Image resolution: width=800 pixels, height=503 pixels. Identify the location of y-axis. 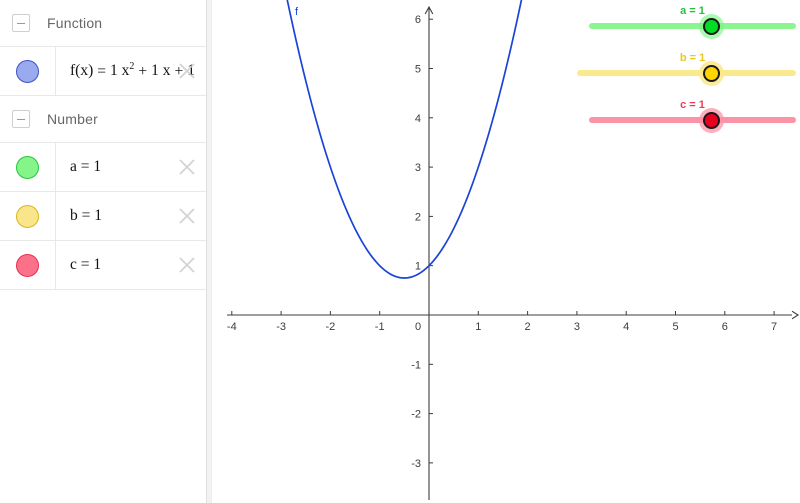
(429, 252).